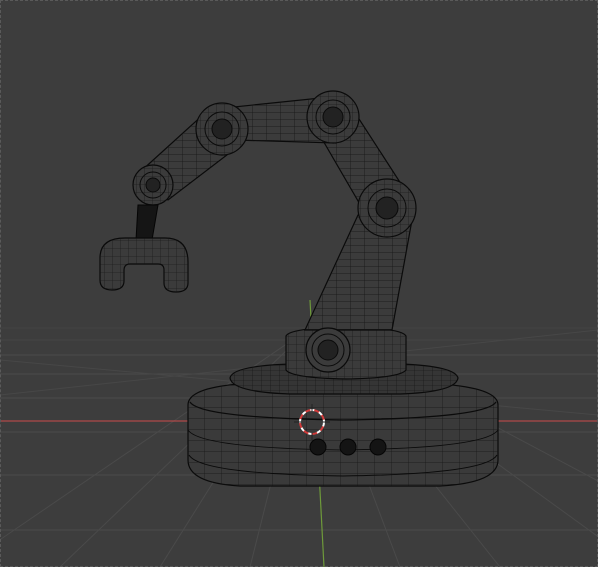  Describe the element at coordinates (333, 117) in the screenshot. I see `robot-top-joint` at that location.